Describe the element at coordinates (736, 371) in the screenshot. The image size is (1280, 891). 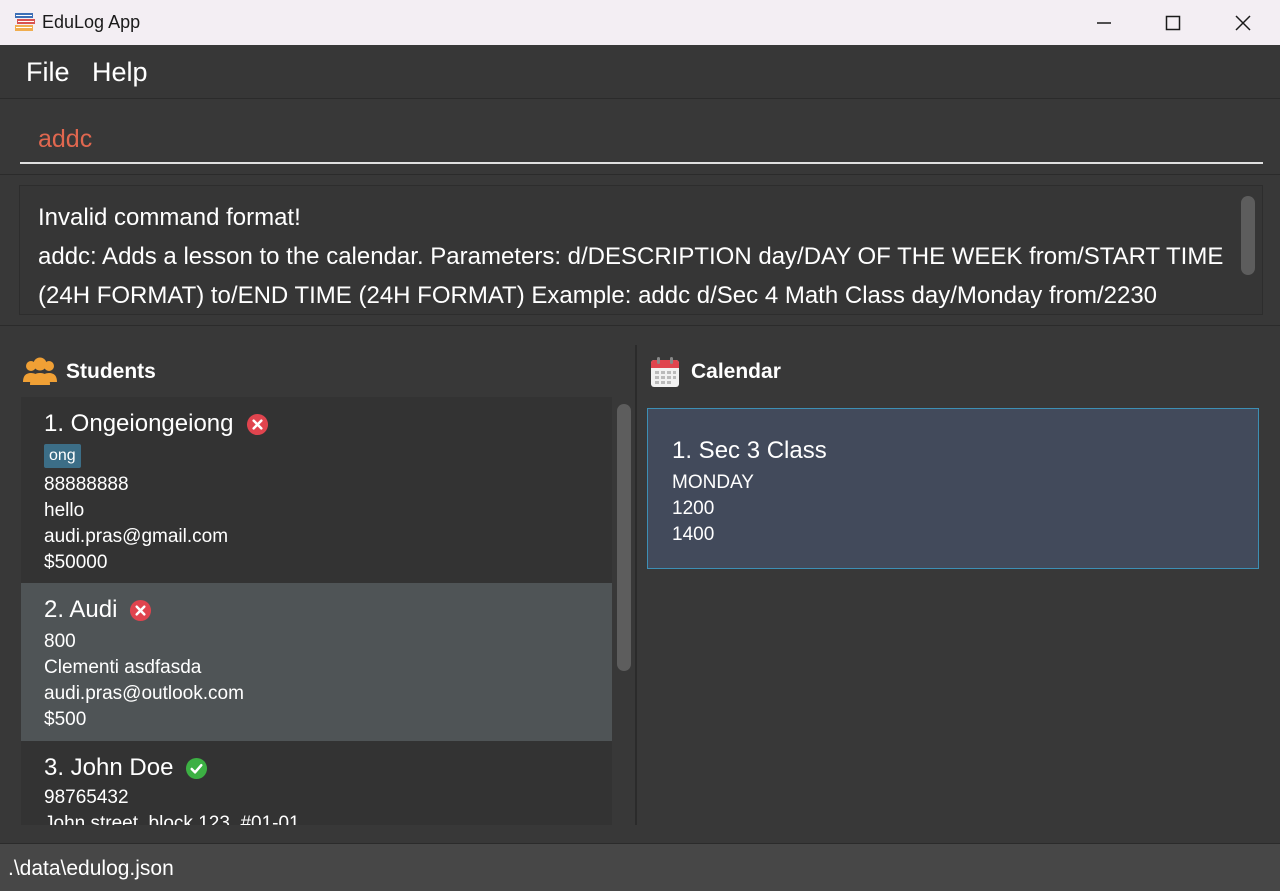
I see `calendar-title: Calendar` at that location.